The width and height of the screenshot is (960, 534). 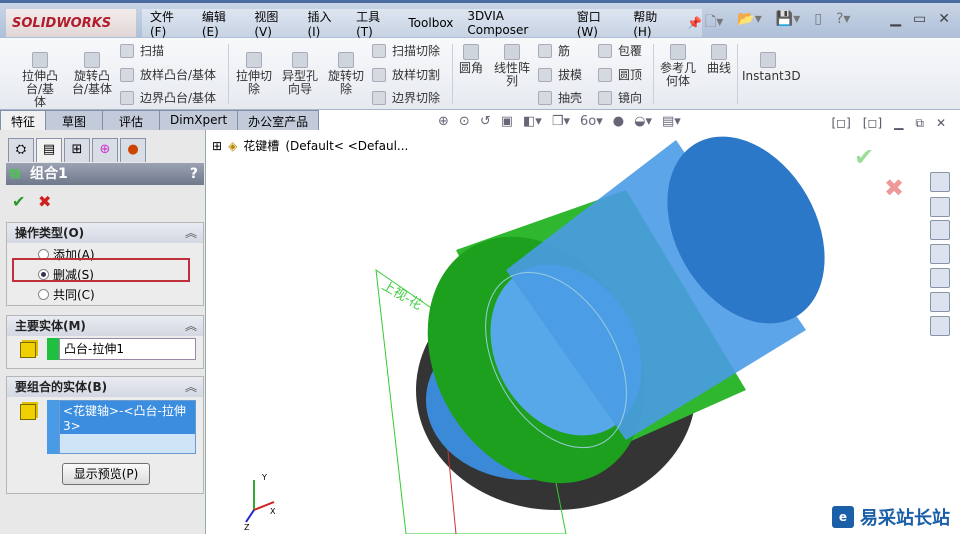 I want to click on confirm-cancel-icon: ✖, so click(x=894, y=188).